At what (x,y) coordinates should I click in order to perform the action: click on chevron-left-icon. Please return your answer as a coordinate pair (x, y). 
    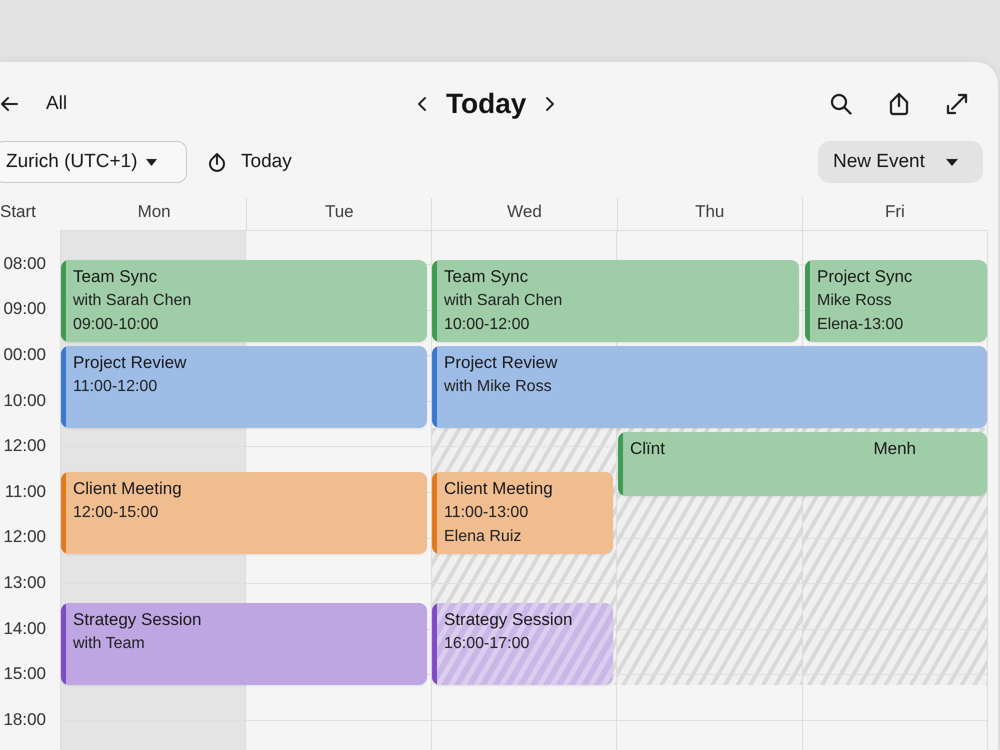
    Looking at the image, I should click on (422, 104).